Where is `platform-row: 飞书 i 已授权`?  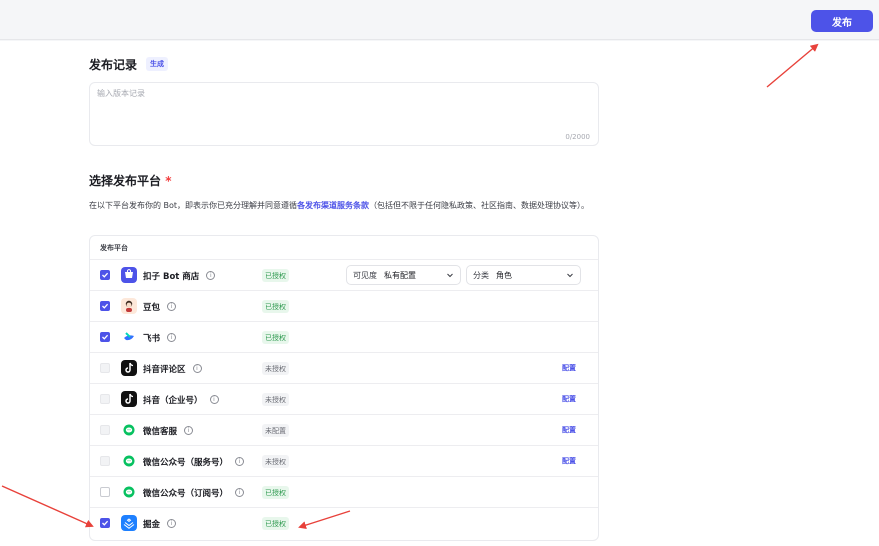 platform-row: 飞书 i 已授权 is located at coordinates (344, 337).